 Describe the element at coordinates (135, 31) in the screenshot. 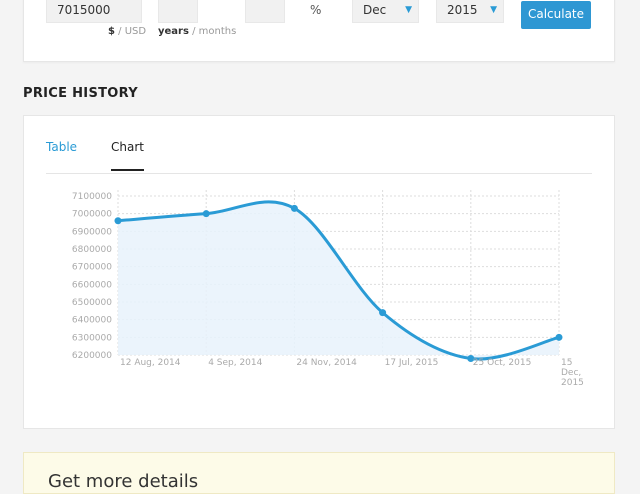

I see `price-unit-usd-label: USD` at that location.